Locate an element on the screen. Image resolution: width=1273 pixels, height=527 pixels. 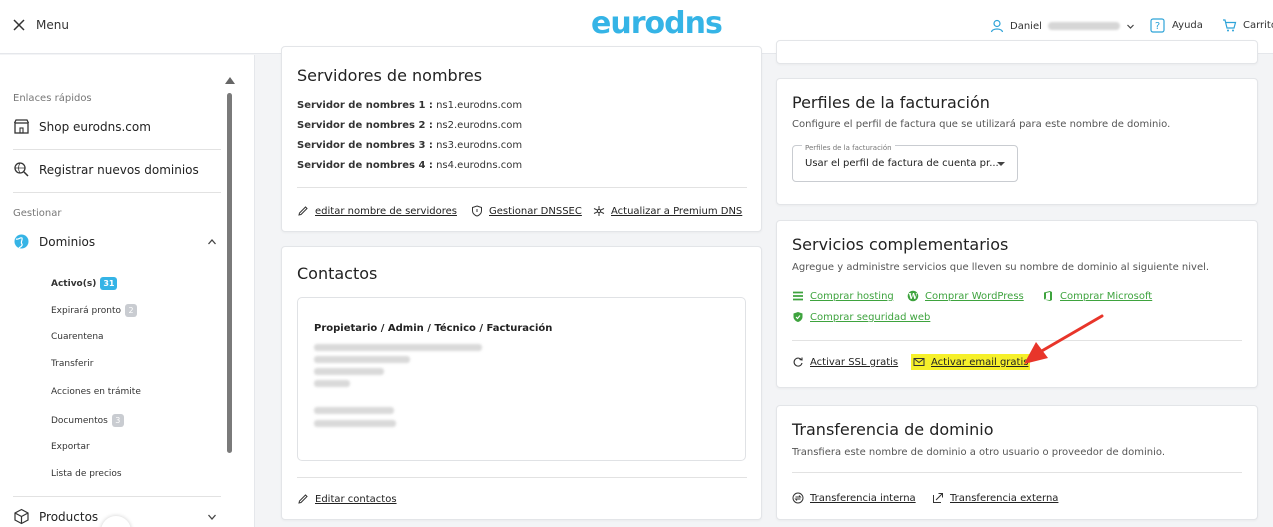
services-title: Servicios complementarios is located at coordinates (900, 244).